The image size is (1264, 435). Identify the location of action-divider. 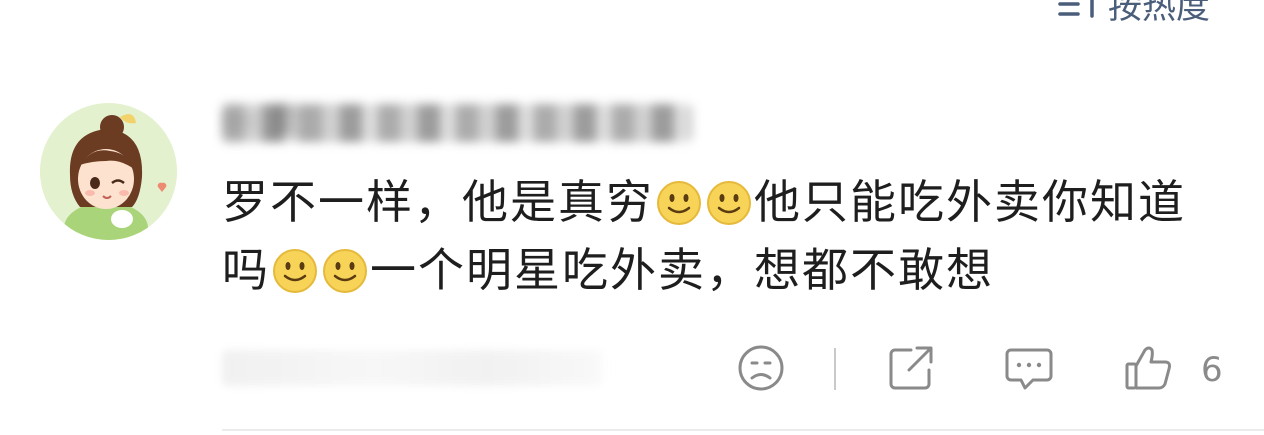
(835, 369).